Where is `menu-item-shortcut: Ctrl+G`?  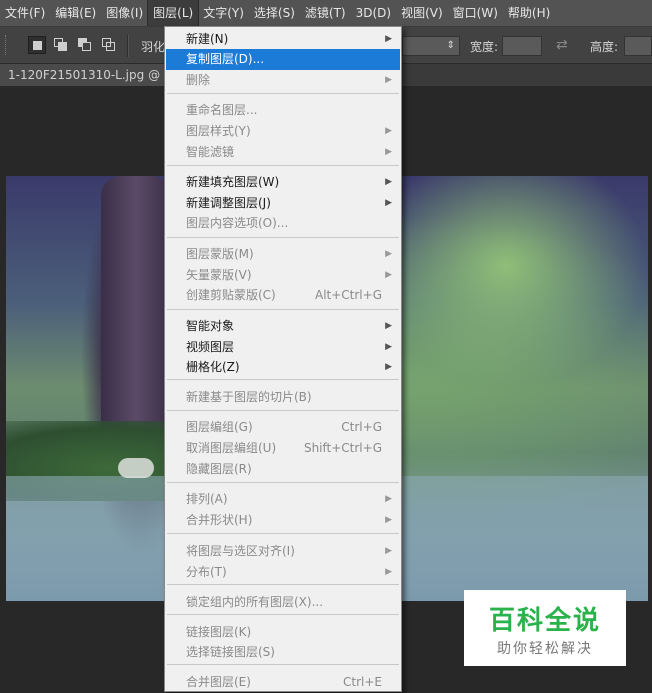 menu-item-shortcut: Ctrl+G is located at coordinates (361, 427).